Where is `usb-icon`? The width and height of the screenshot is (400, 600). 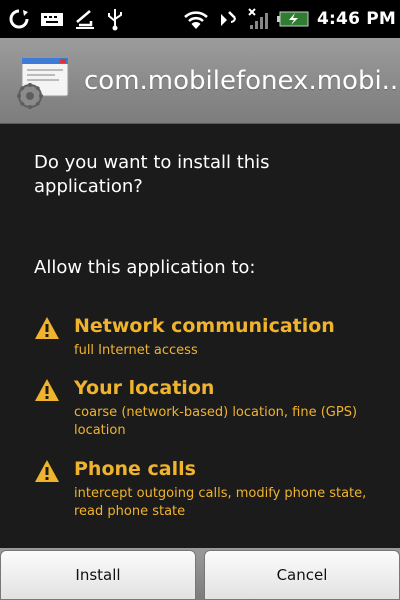 usb-icon is located at coordinates (115, 20).